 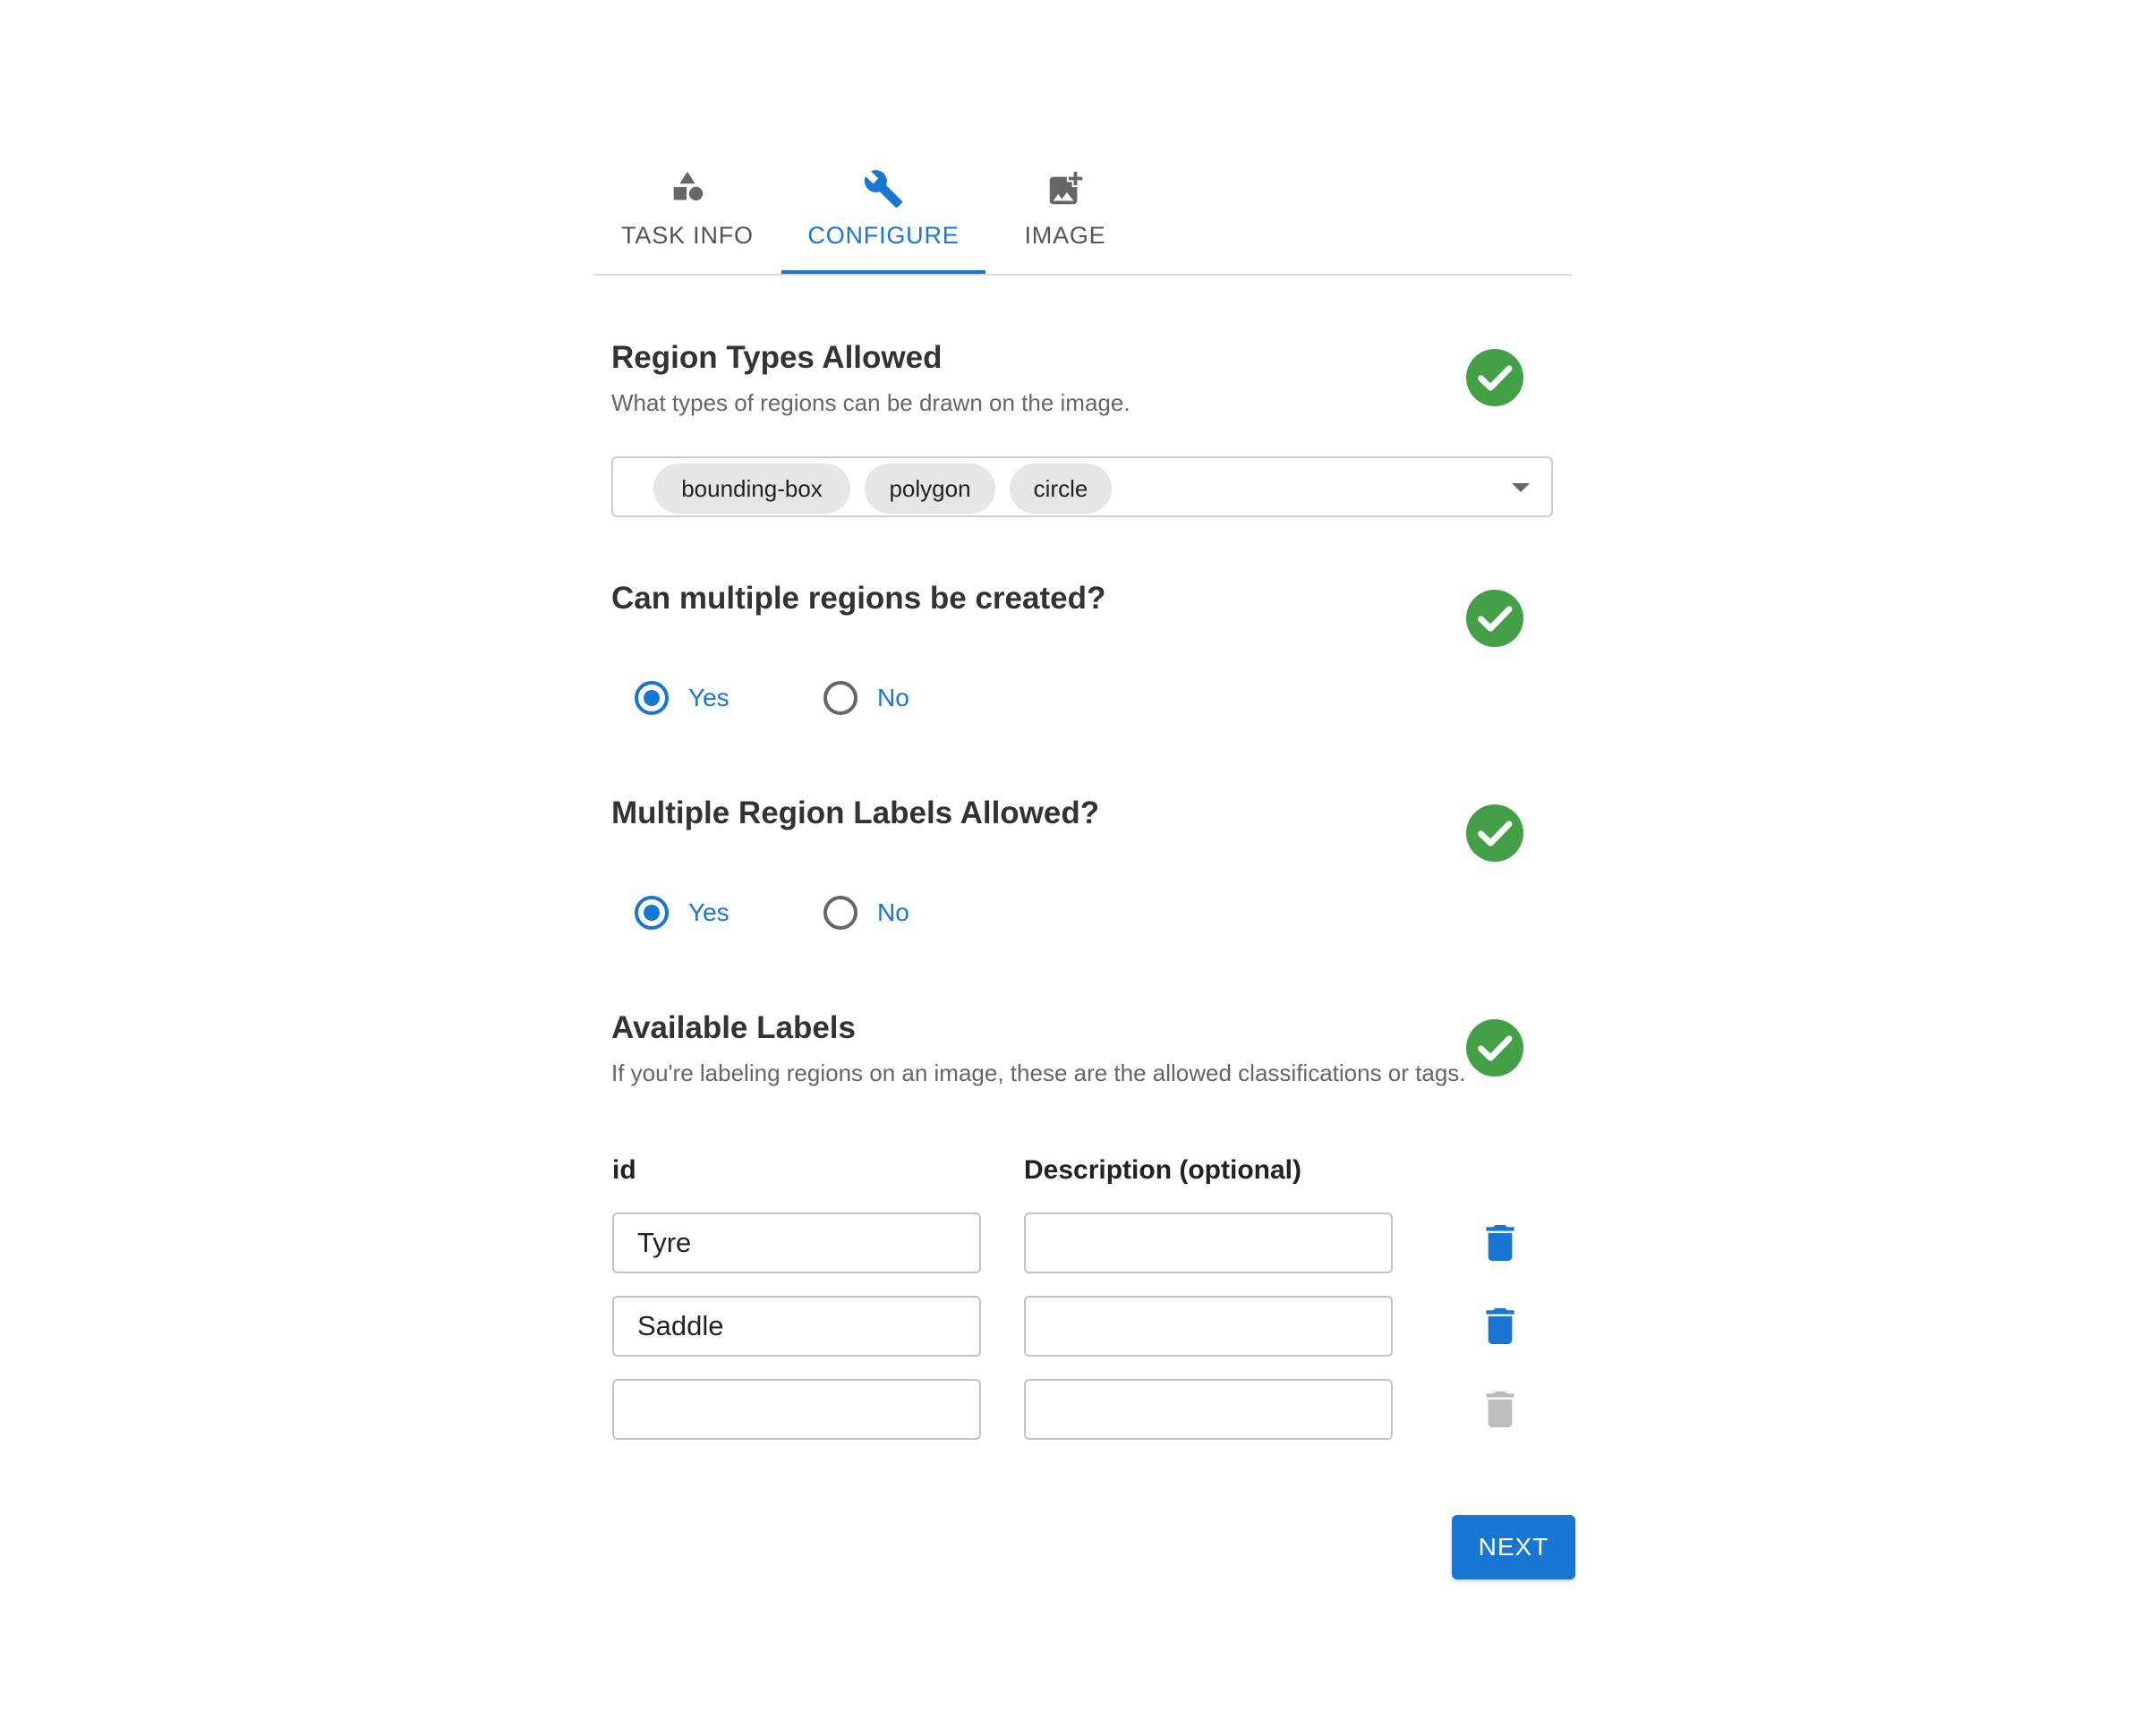 I want to click on column-header-id: id, so click(x=624, y=1170).